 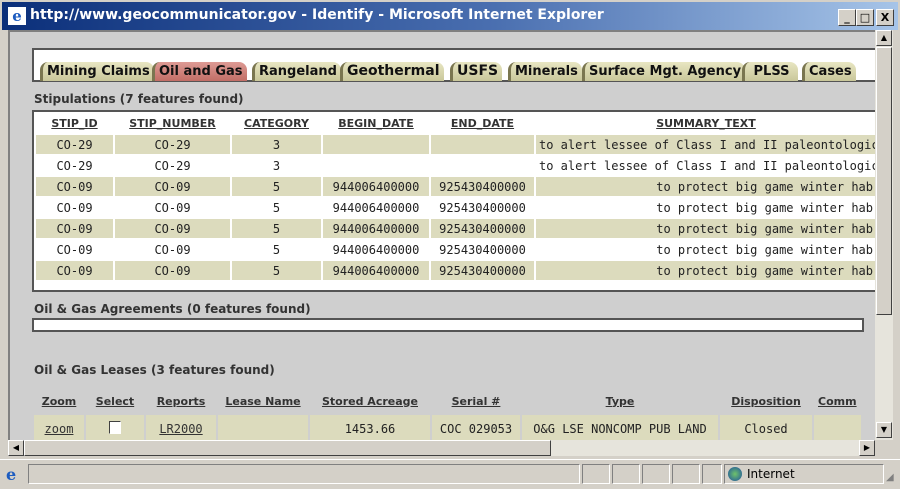 What do you see at coordinates (884, 181) in the screenshot?
I see `vertical-scroll-thumb` at bounding box center [884, 181].